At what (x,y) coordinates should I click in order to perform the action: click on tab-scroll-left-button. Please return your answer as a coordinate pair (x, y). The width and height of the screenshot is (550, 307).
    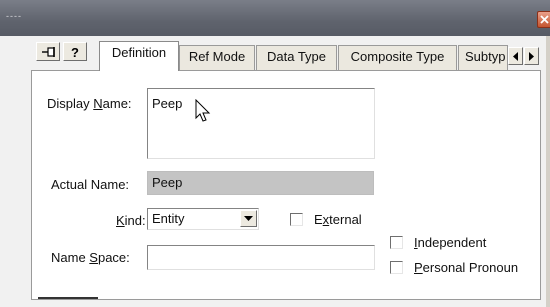
    Looking at the image, I should click on (515, 56).